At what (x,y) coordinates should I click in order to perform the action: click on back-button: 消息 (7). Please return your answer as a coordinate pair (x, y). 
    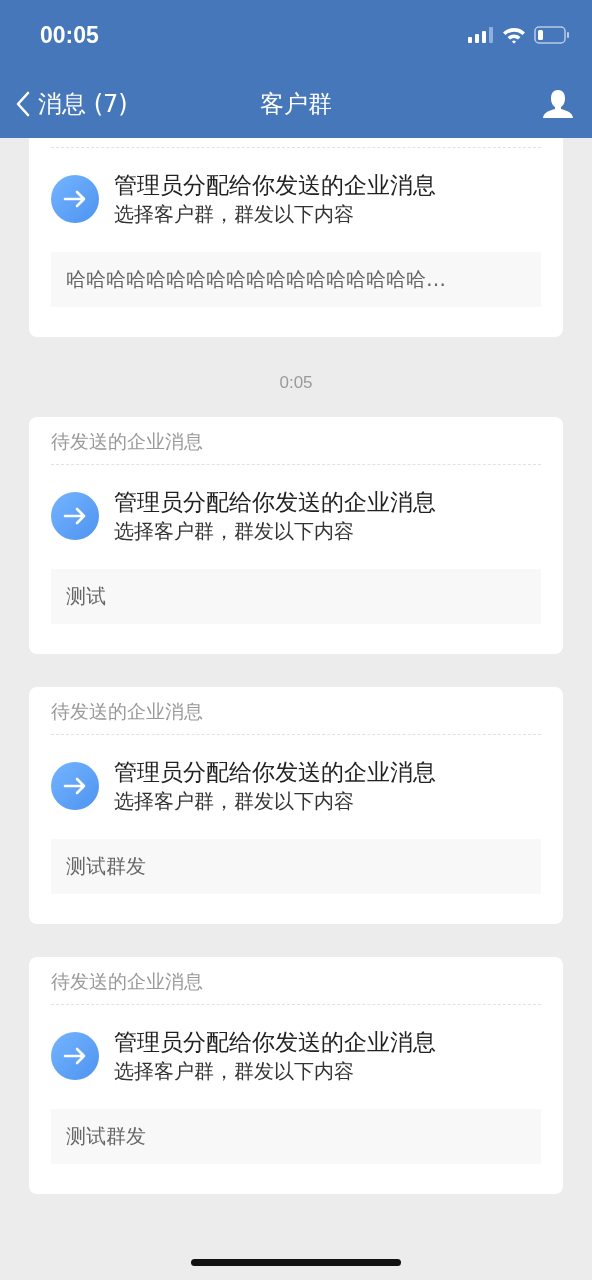
    Looking at the image, I should click on (72, 104).